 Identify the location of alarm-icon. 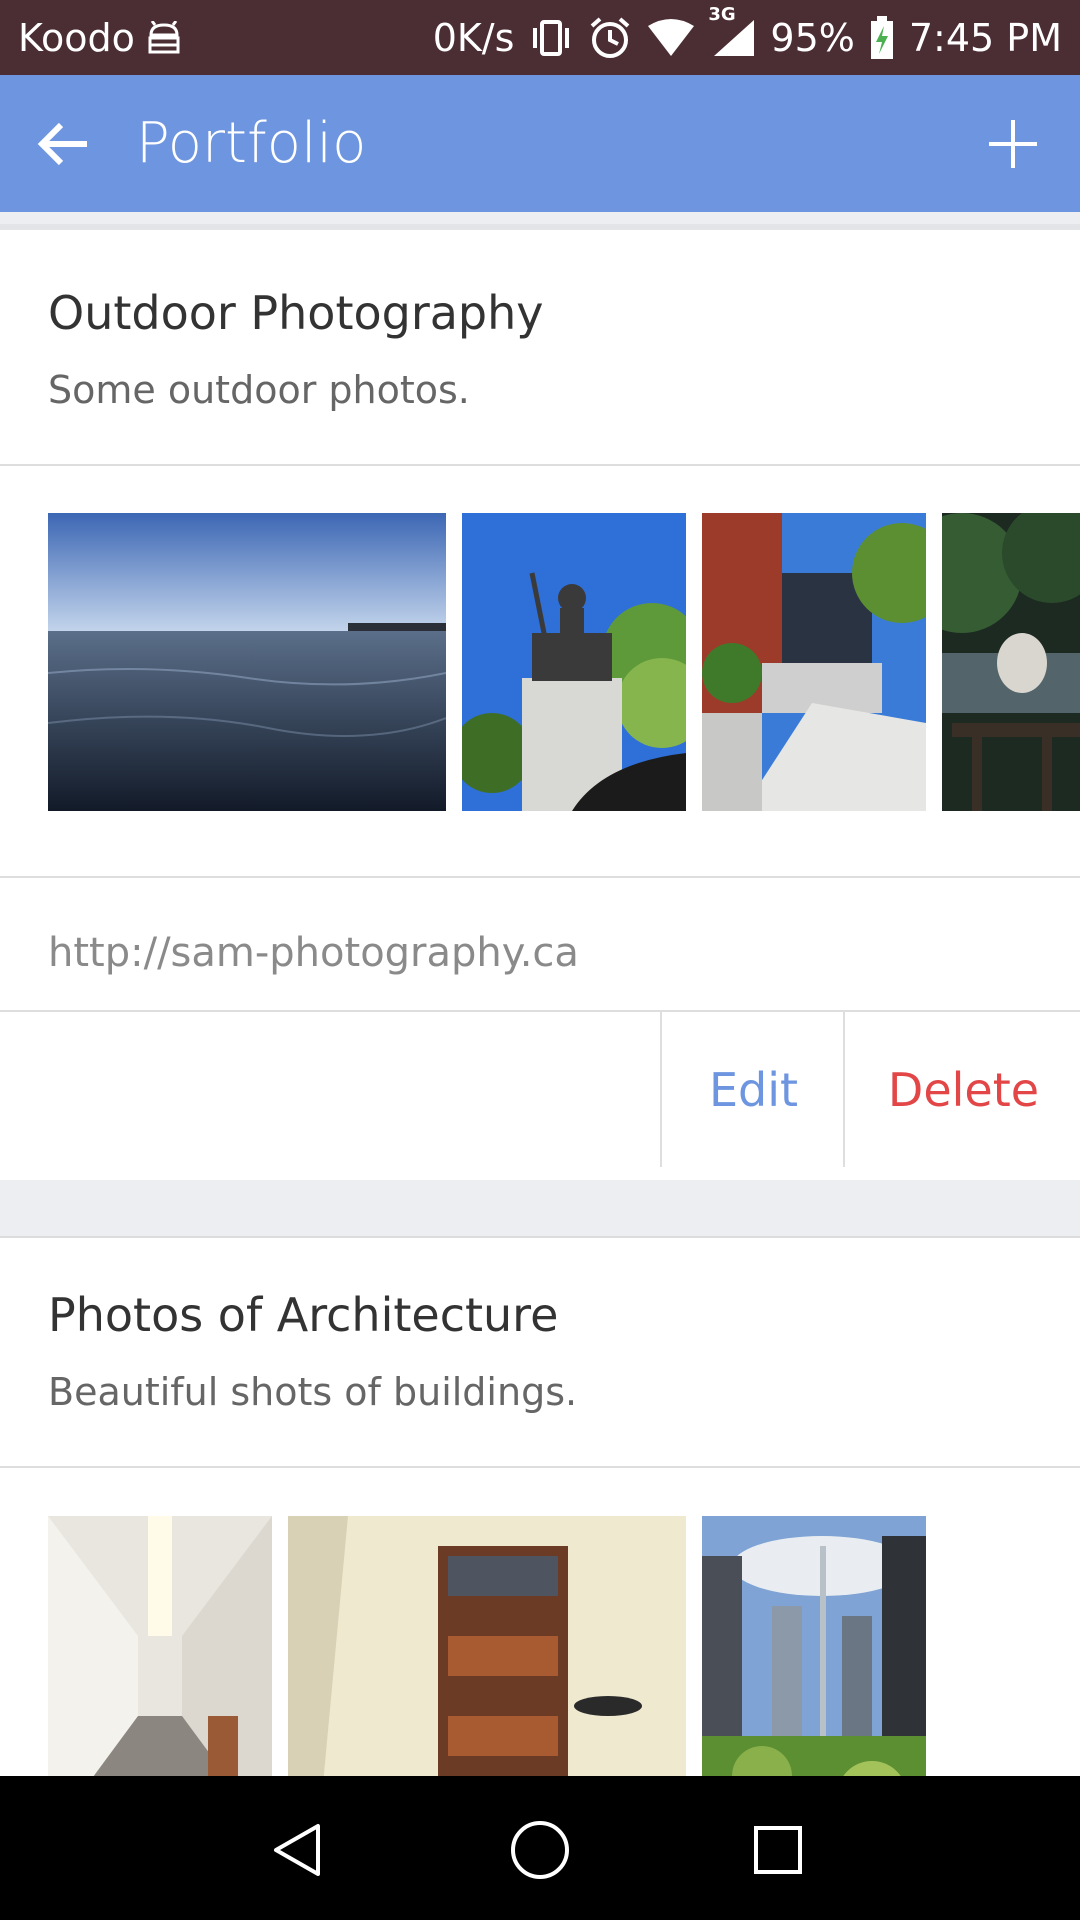
(610, 38).